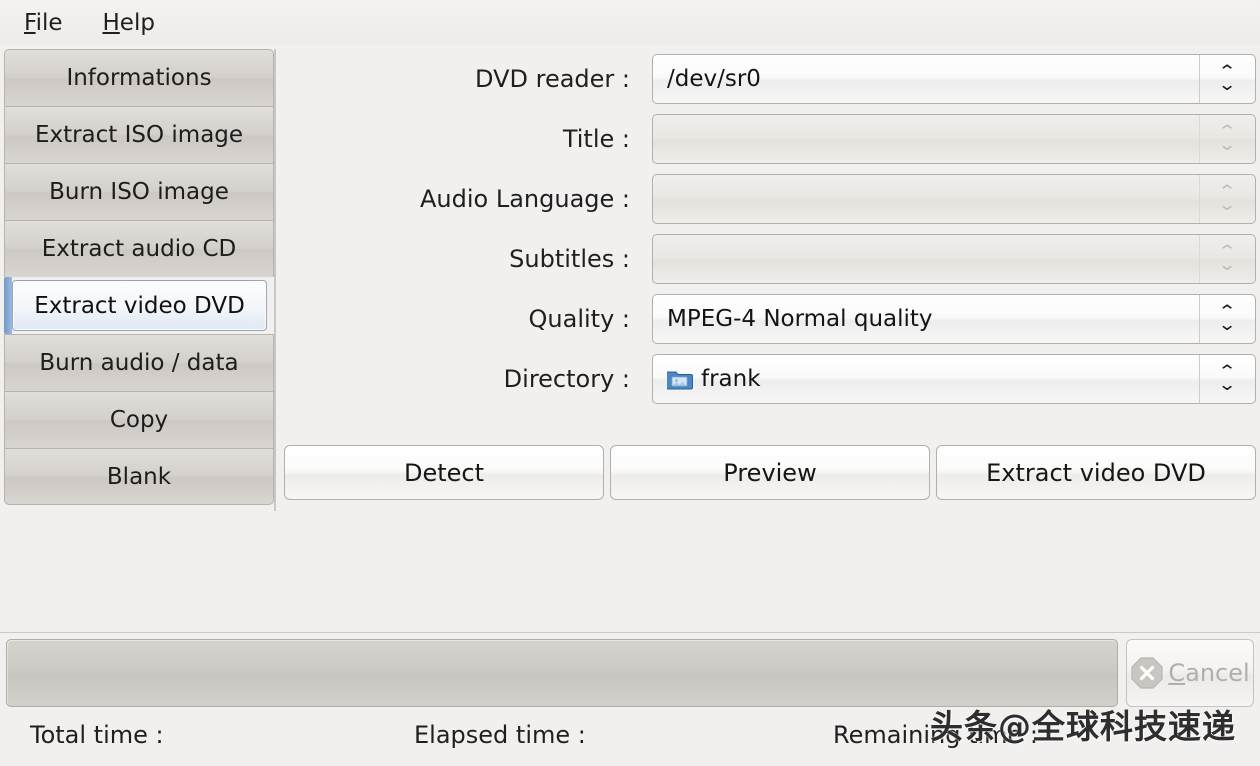  What do you see at coordinates (8, 305) in the screenshot?
I see `selection-indicator` at bounding box center [8, 305].